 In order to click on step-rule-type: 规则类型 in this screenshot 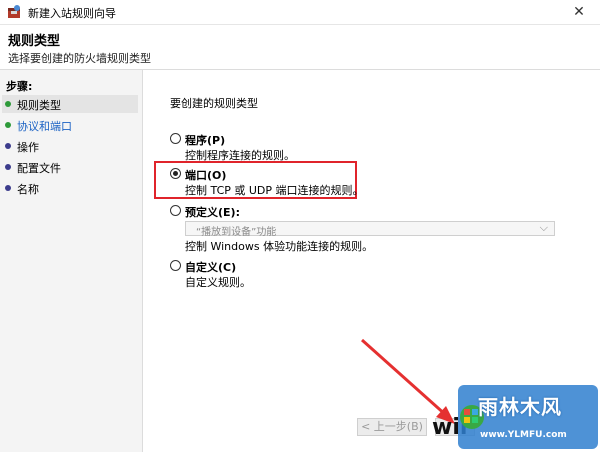, I will do `click(70, 104)`.